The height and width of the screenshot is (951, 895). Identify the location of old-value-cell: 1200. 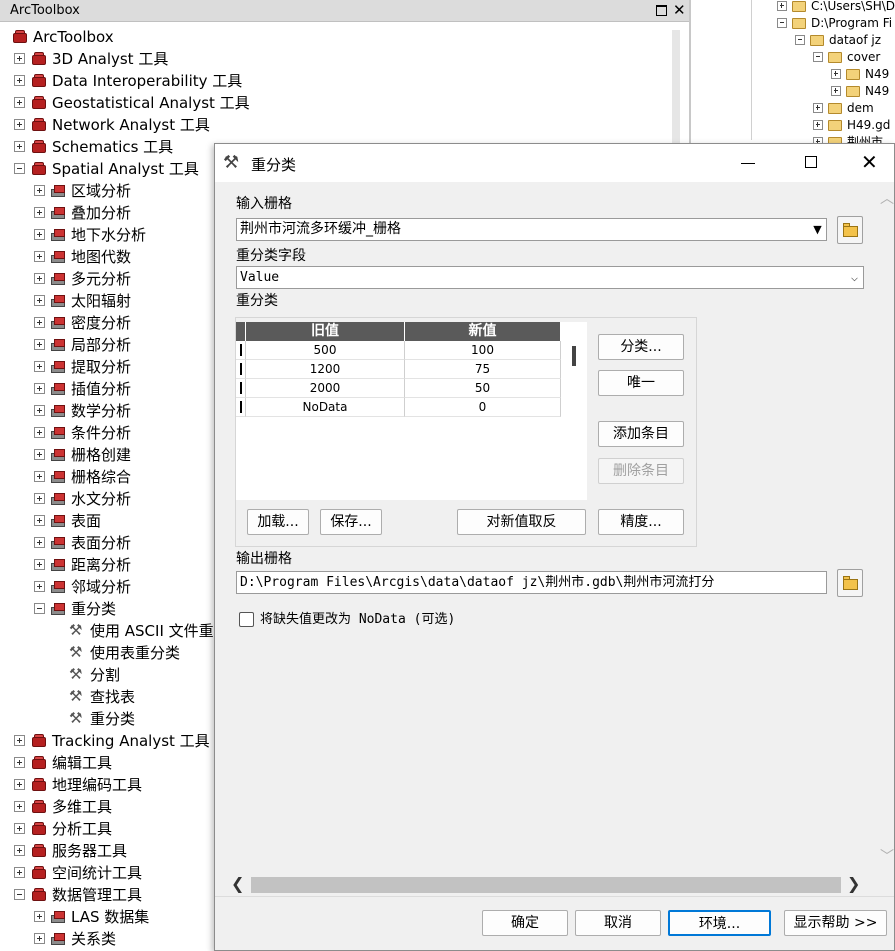
(325, 369).